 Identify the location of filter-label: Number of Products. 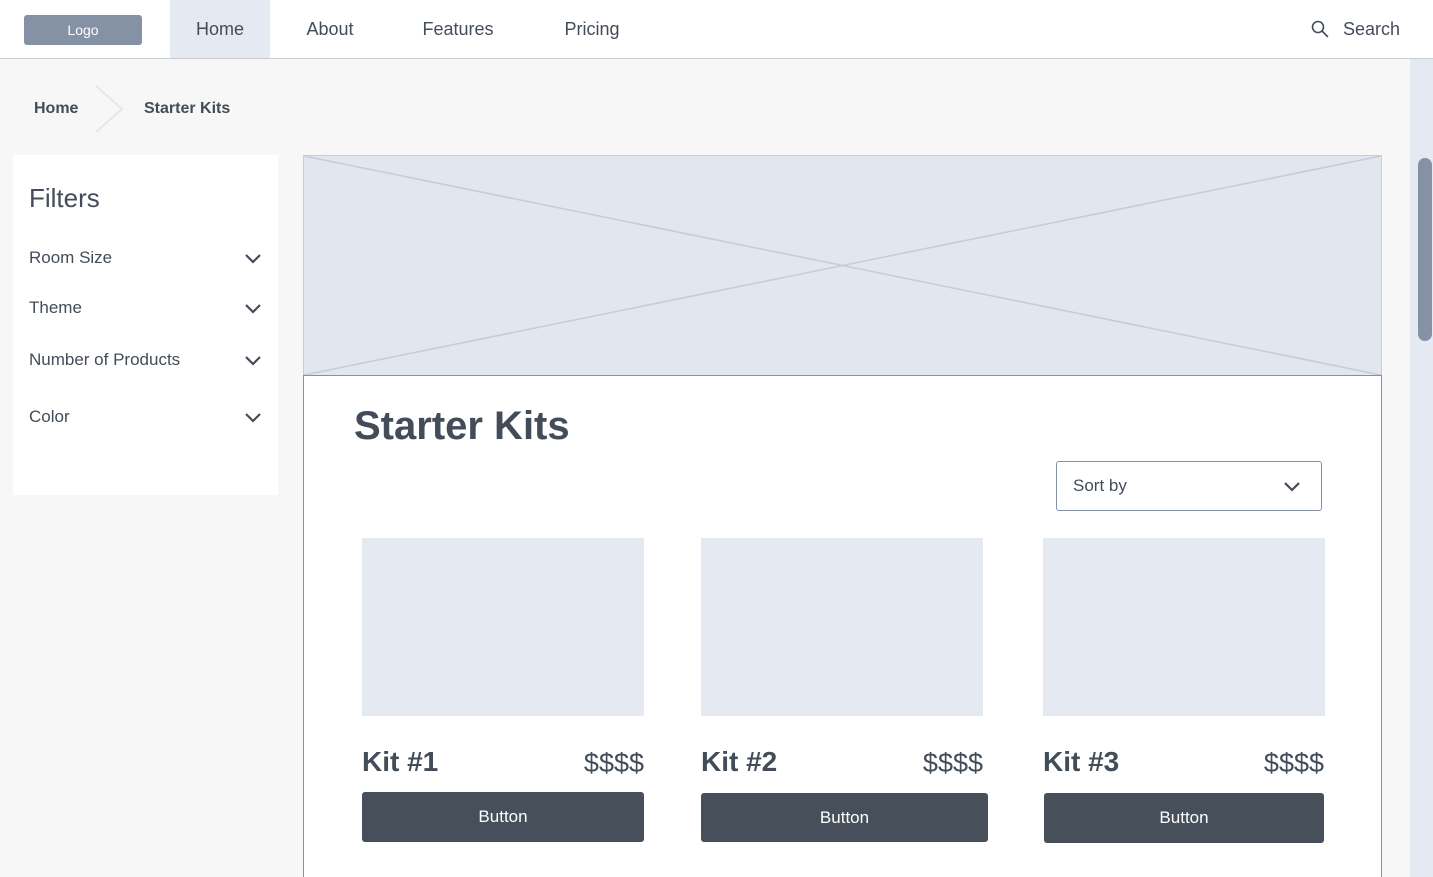
(105, 359).